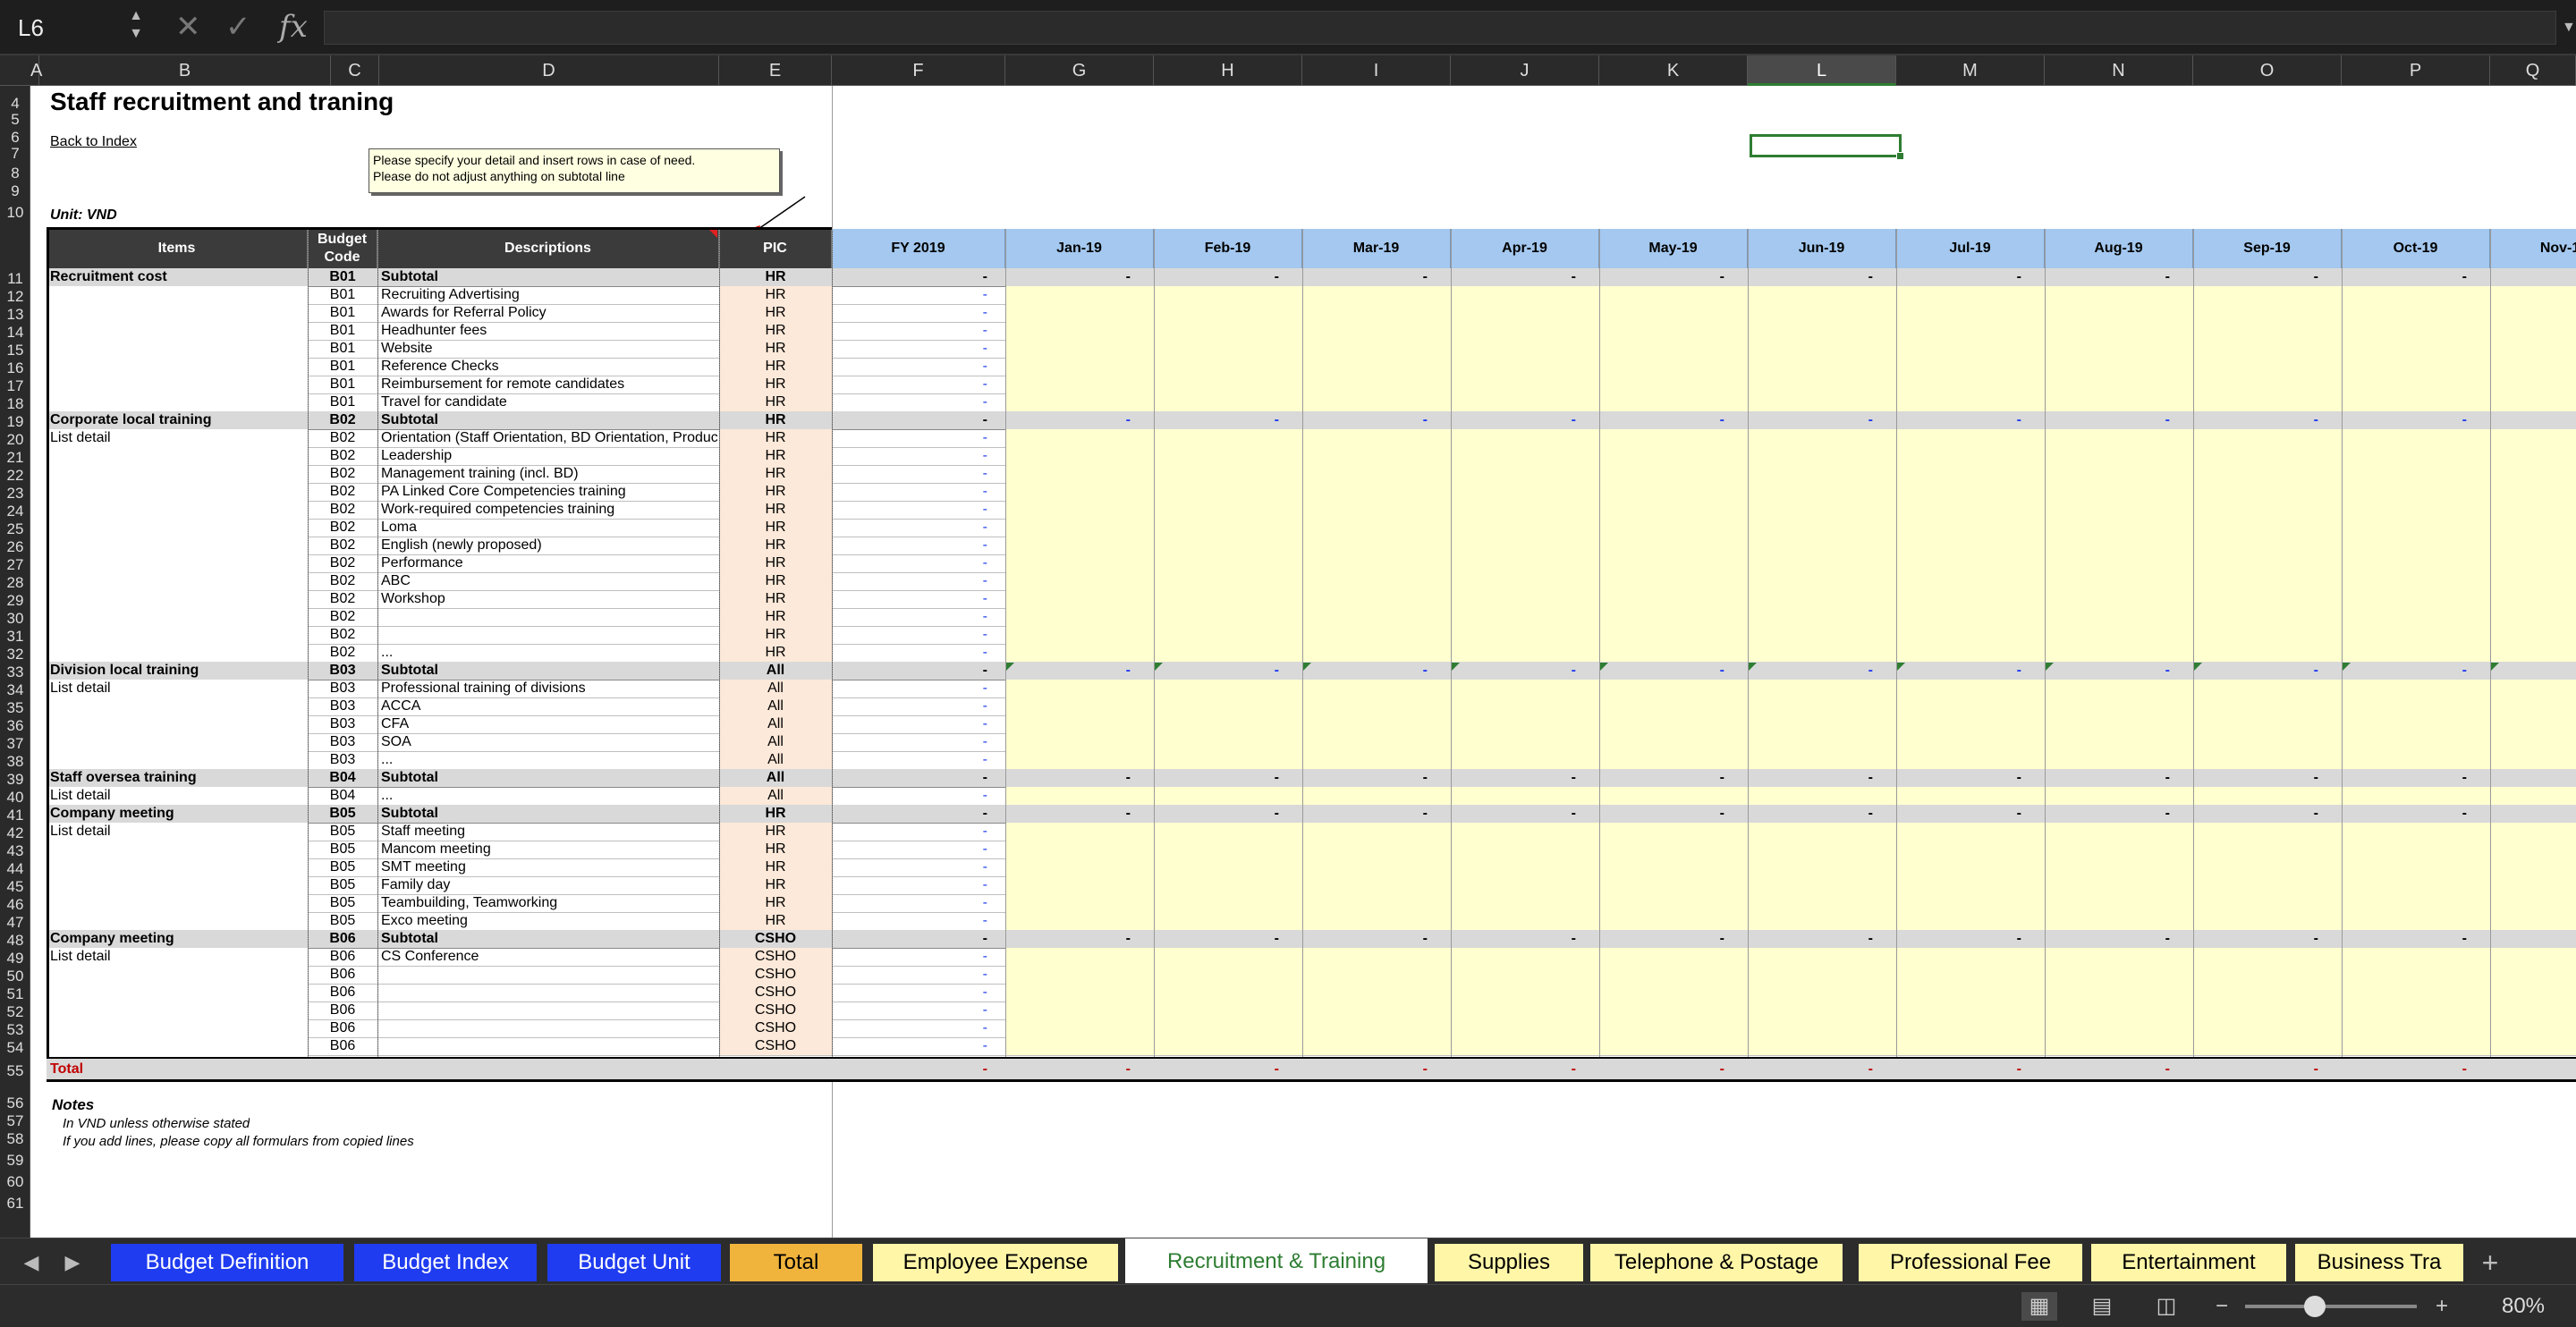 This screenshot has height=1327, width=2576. What do you see at coordinates (549, 545) in the screenshot?
I see `description-cell: English (newly proposed)` at bounding box center [549, 545].